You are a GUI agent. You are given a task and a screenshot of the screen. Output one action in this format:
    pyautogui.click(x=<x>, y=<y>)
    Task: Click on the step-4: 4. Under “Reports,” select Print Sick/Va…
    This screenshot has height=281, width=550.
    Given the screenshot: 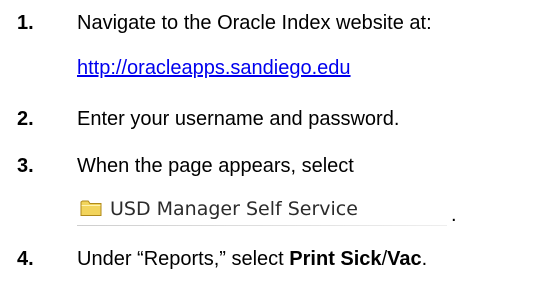 What is the action you would take?
    pyautogui.click(x=275, y=259)
    